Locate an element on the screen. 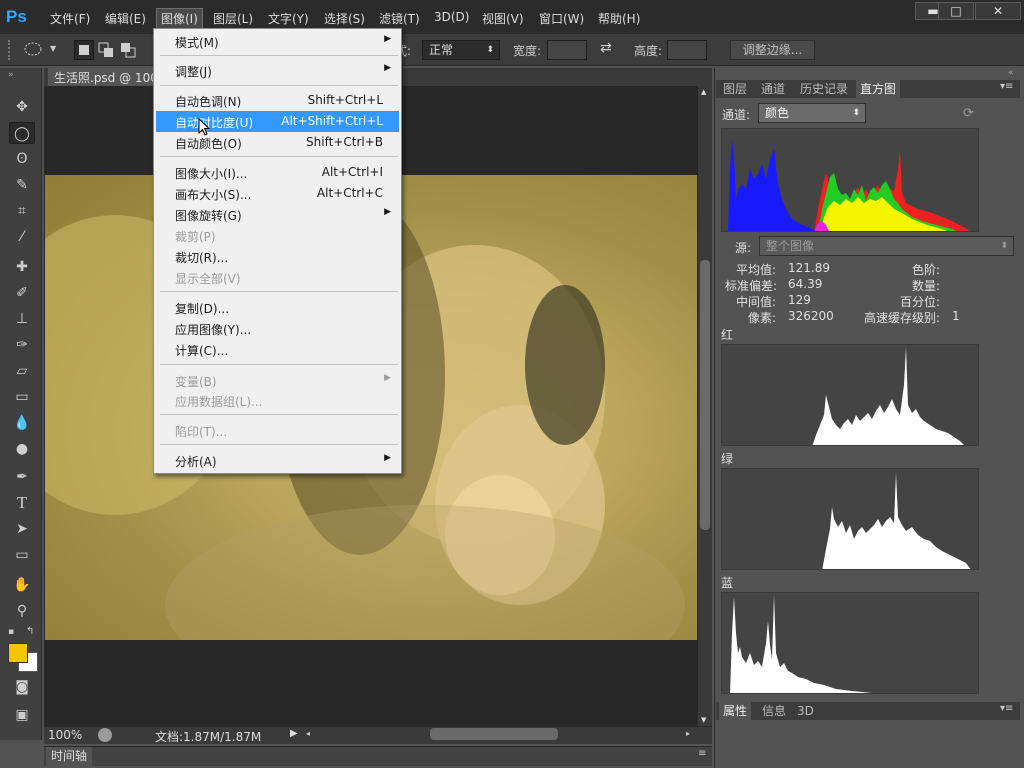 This screenshot has height=768, width=1024. menu-layer: 图层(L) is located at coordinates (233, 18).